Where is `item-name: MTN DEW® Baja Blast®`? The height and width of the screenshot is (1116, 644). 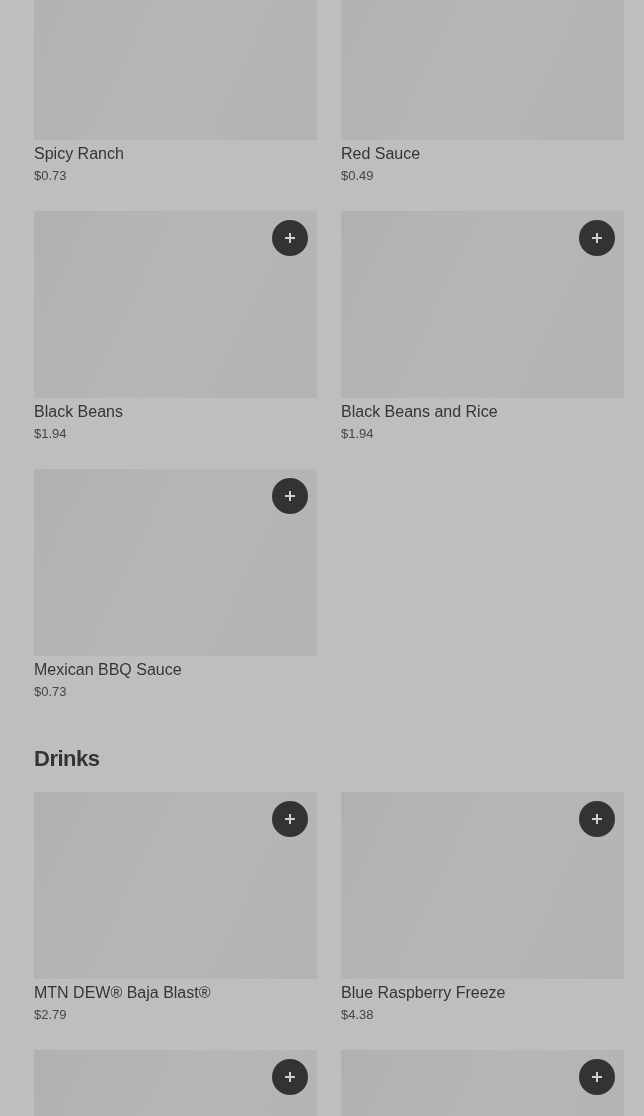
item-name: MTN DEW® Baja Blast® is located at coordinates (122, 993).